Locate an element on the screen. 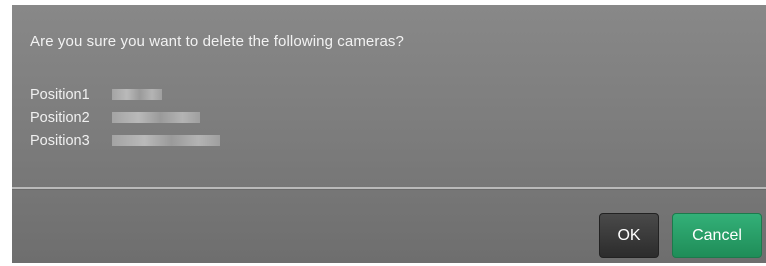  camera-list: Position1 Position2 Position3 is located at coordinates (125, 117).